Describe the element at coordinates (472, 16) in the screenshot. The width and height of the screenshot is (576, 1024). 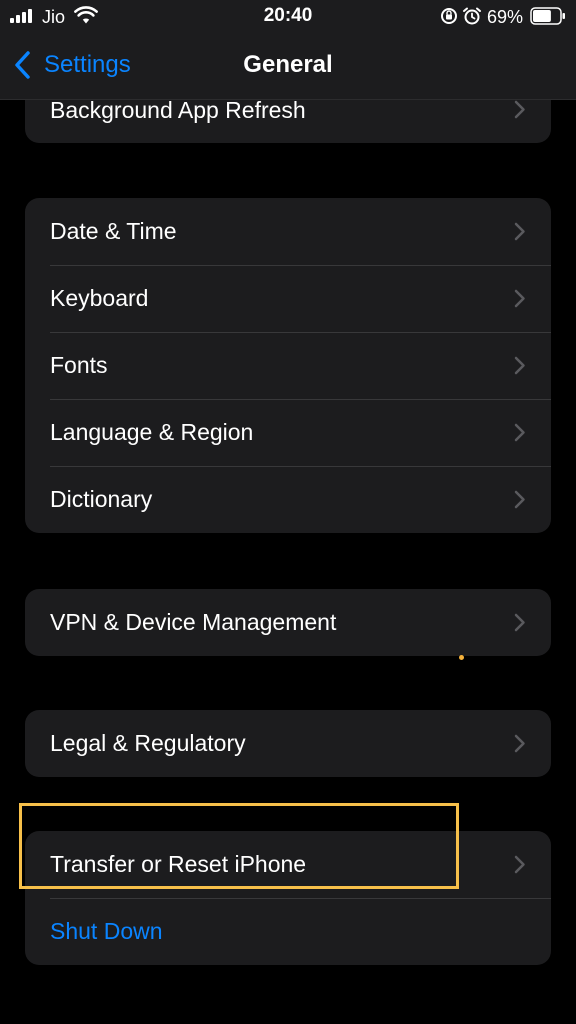
I see `alarm-icon` at that location.